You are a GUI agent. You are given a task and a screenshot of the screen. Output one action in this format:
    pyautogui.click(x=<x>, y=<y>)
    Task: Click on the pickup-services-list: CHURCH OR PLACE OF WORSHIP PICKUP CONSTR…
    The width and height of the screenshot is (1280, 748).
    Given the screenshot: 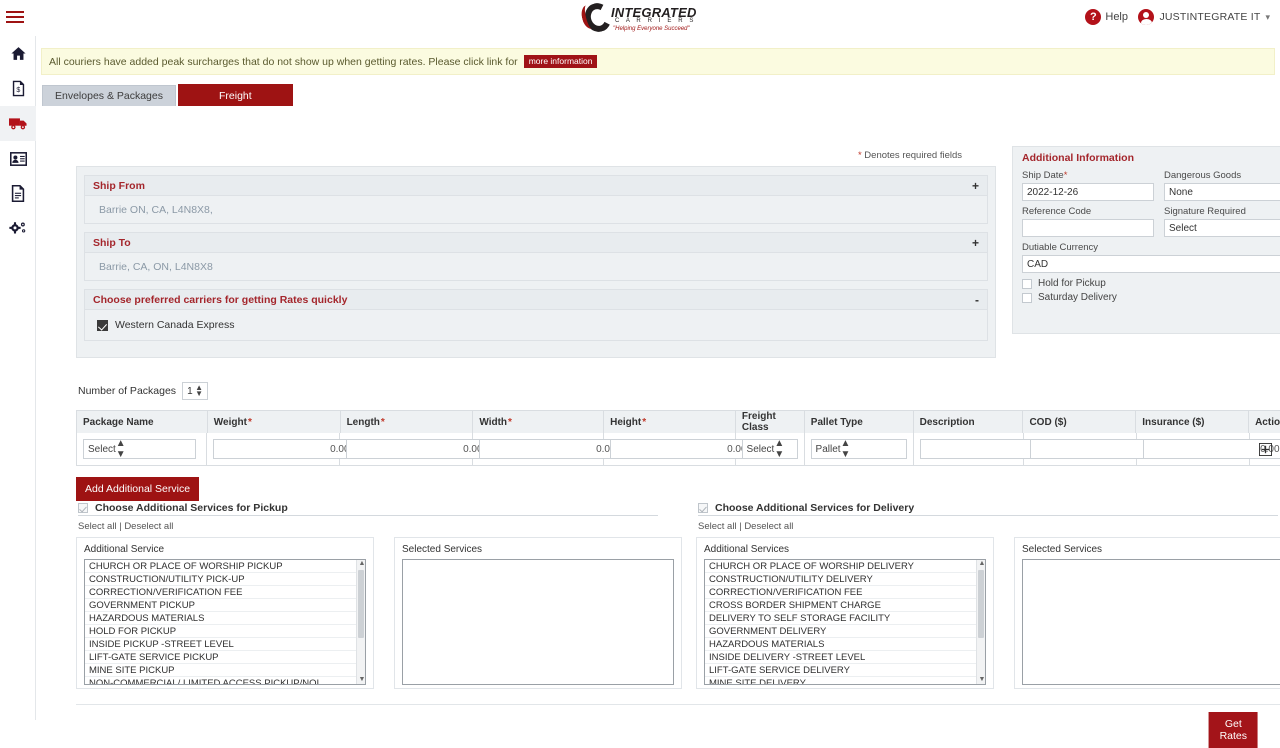 What is the action you would take?
    pyautogui.click(x=225, y=622)
    